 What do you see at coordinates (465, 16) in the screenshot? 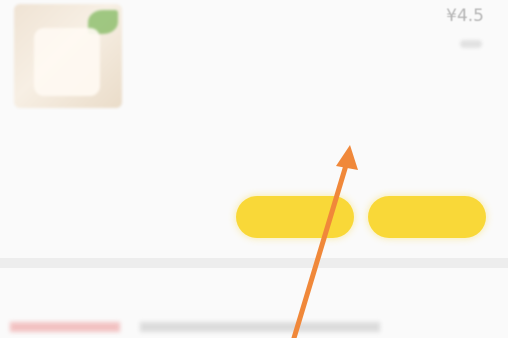
I see `product-price: ¥4.5` at bounding box center [465, 16].